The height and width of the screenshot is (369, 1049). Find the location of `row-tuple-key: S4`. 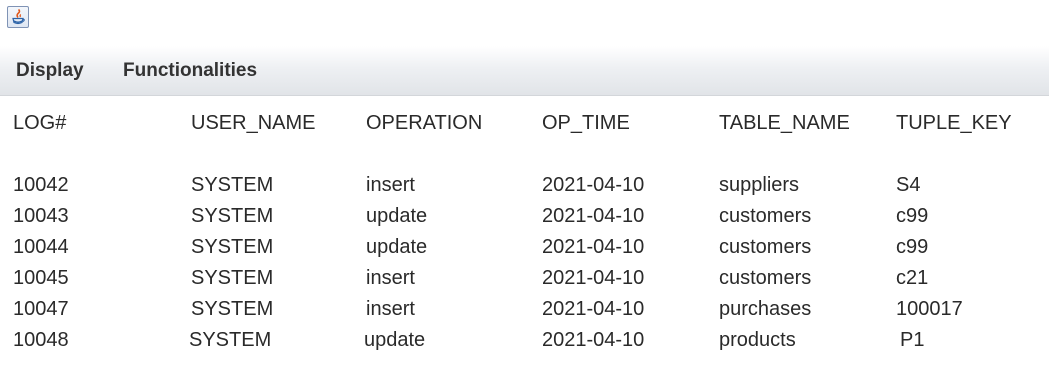

row-tuple-key: S4 is located at coordinates (908, 185).